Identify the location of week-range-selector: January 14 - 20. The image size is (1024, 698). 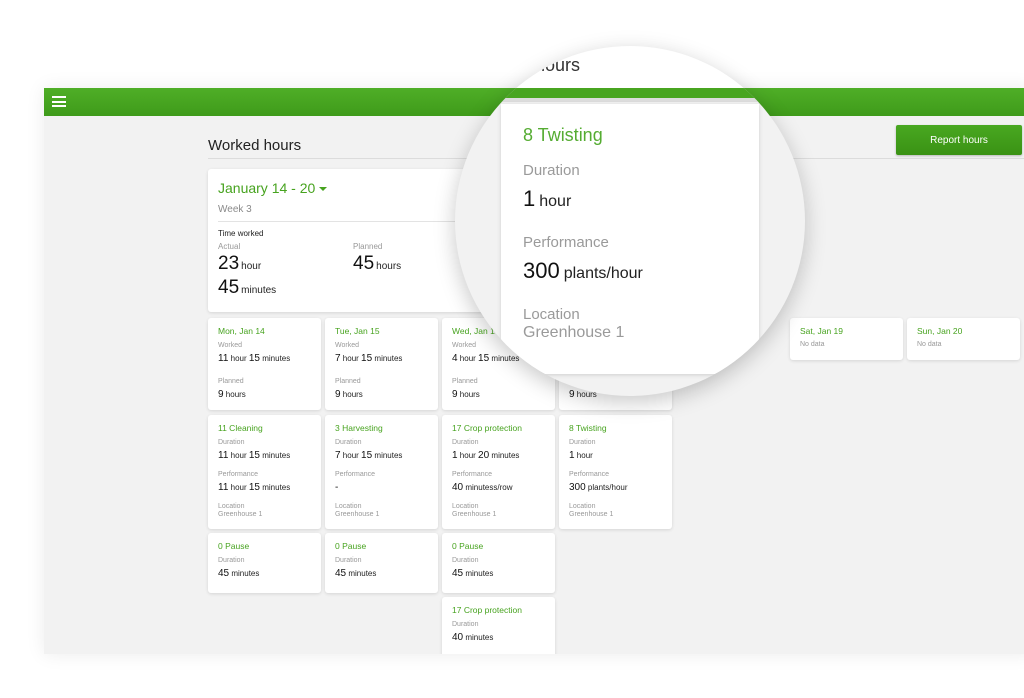
(273, 188).